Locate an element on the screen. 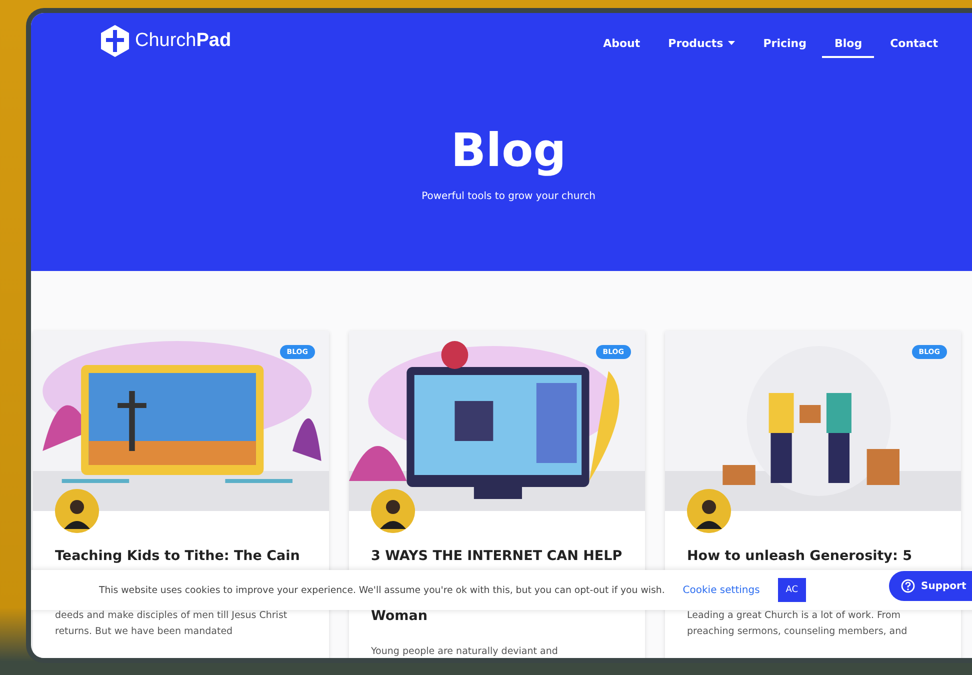 This screenshot has height=675, width=972. nav-link: Products is located at coordinates (702, 44).